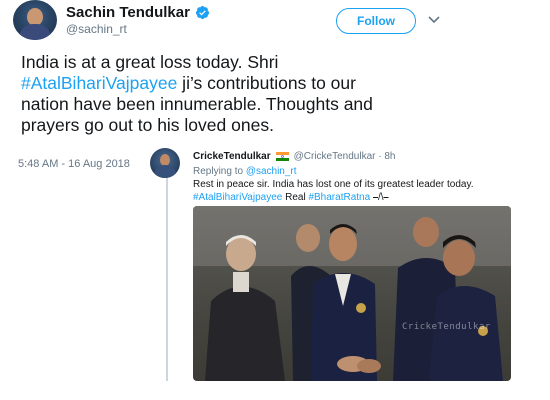 This screenshot has width=550, height=400. I want to click on follow-button: Follow, so click(376, 21).